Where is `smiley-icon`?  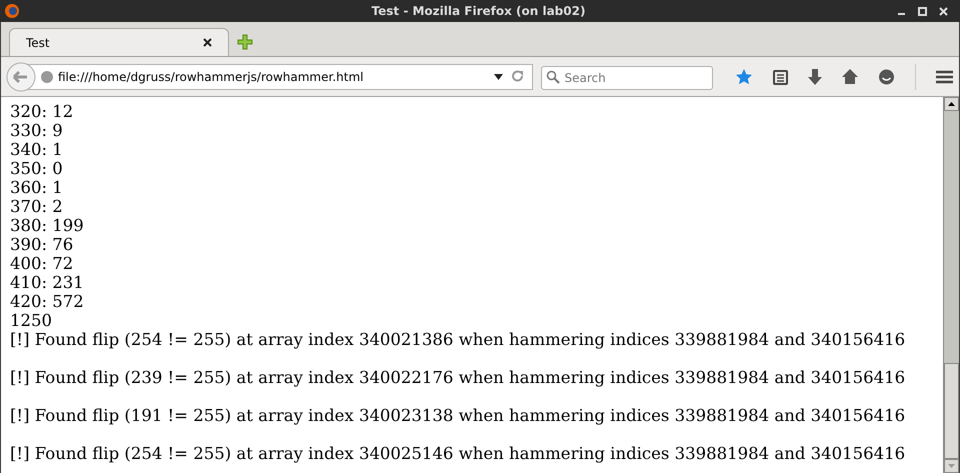
smiley-icon is located at coordinates (886, 76).